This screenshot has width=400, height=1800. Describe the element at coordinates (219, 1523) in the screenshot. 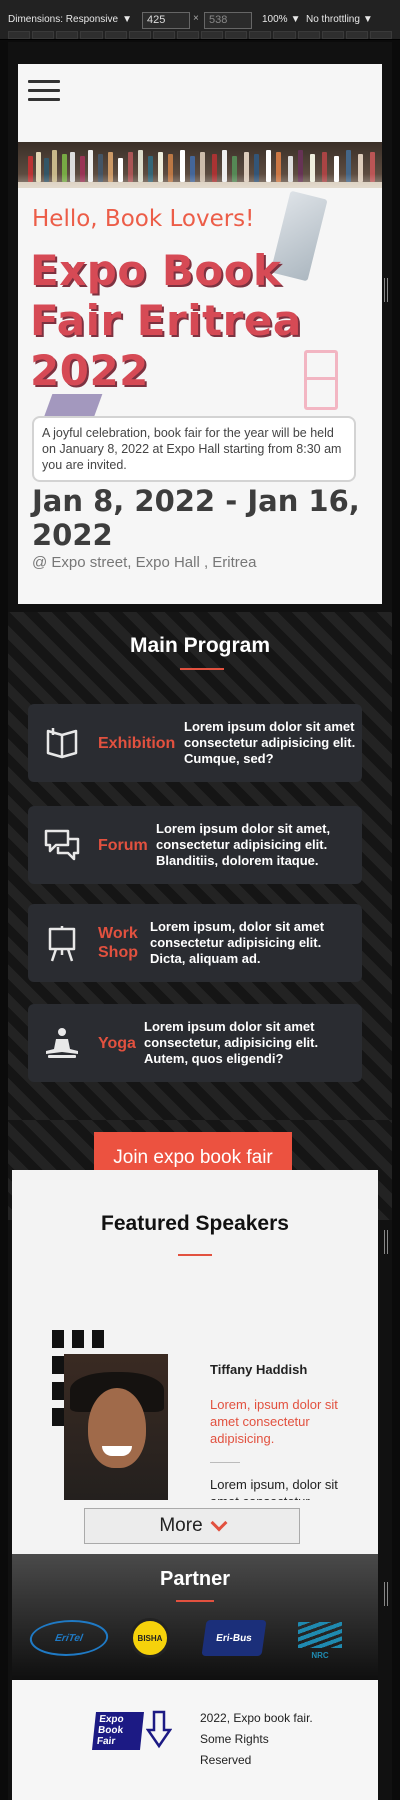

I see `chevron-down-icon` at that location.